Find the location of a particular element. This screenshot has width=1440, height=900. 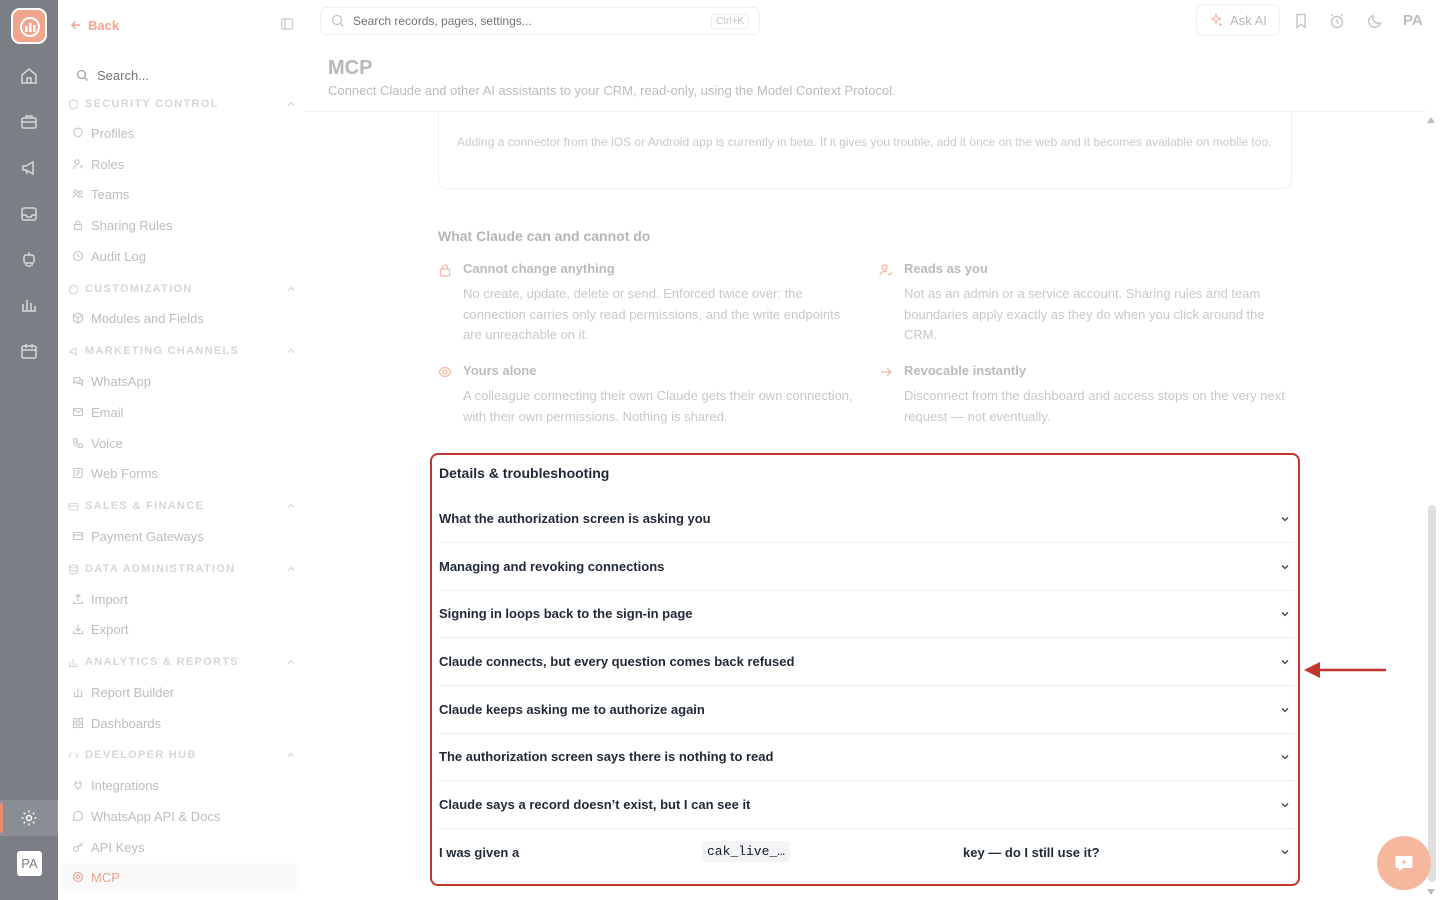

sidebar-item-roles: Roles is located at coordinates (182, 164).